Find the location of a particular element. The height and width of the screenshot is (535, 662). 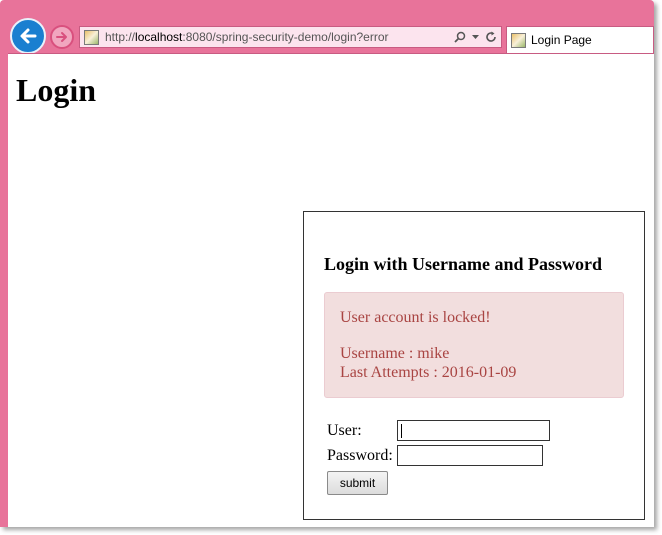

tab-title: Login Page is located at coordinates (561, 40).